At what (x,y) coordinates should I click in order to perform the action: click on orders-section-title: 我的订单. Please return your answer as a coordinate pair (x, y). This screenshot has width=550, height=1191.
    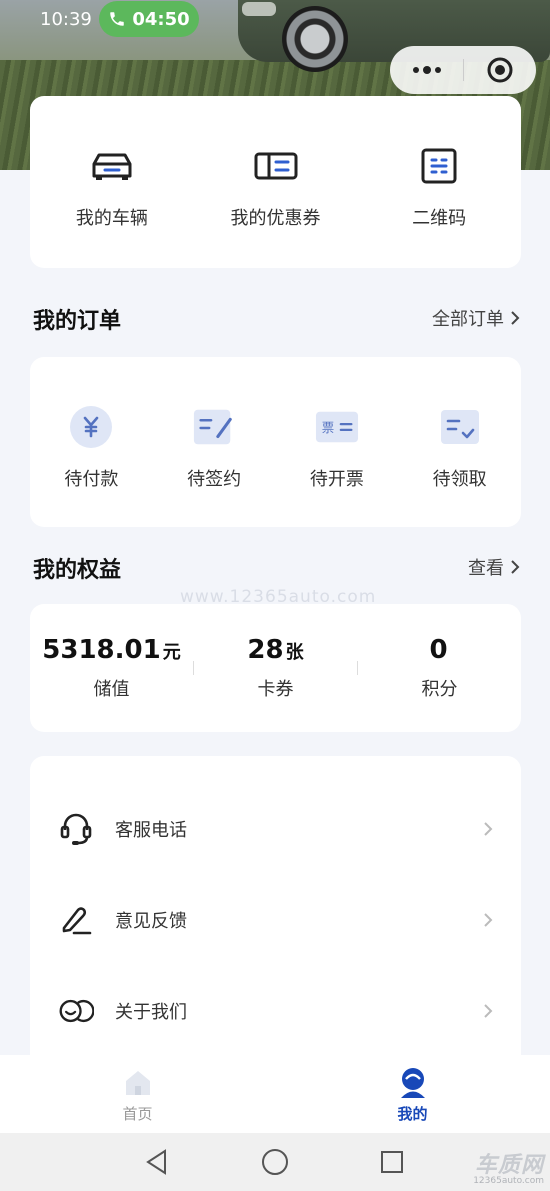
    Looking at the image, I should click on (77, 321).